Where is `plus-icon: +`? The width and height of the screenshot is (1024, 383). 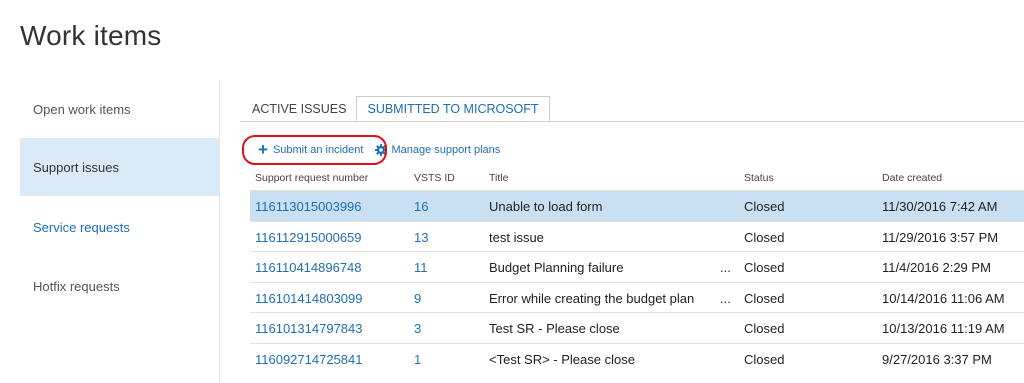
plus-icon: + is located at coordinates (263, 149).